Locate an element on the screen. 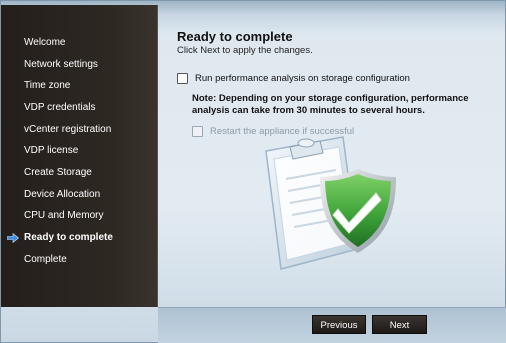  sidebar-item-device-allocation: Device Allocation is located at coordinates (79, 195).